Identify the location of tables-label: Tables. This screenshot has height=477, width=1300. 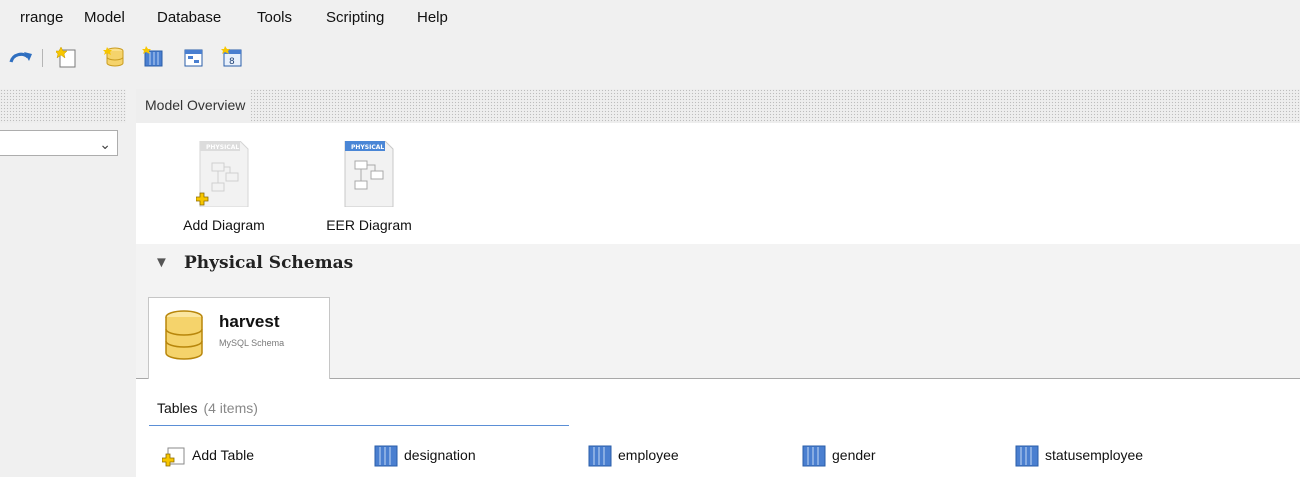
(177, 408).